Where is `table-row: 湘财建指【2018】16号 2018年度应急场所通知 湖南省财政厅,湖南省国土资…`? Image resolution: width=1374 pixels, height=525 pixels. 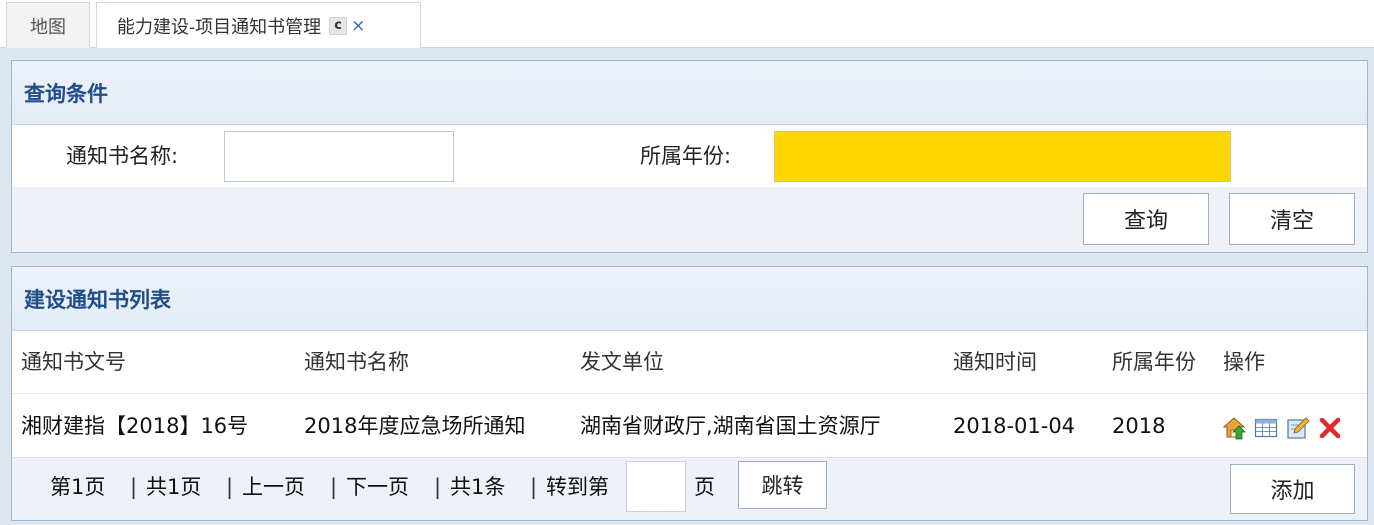 table-row: 湘财建指【2018】16号 2018年度应急场所通知 湖南省财政厅,湖南省国土资… is located at coordinates (689, 425).